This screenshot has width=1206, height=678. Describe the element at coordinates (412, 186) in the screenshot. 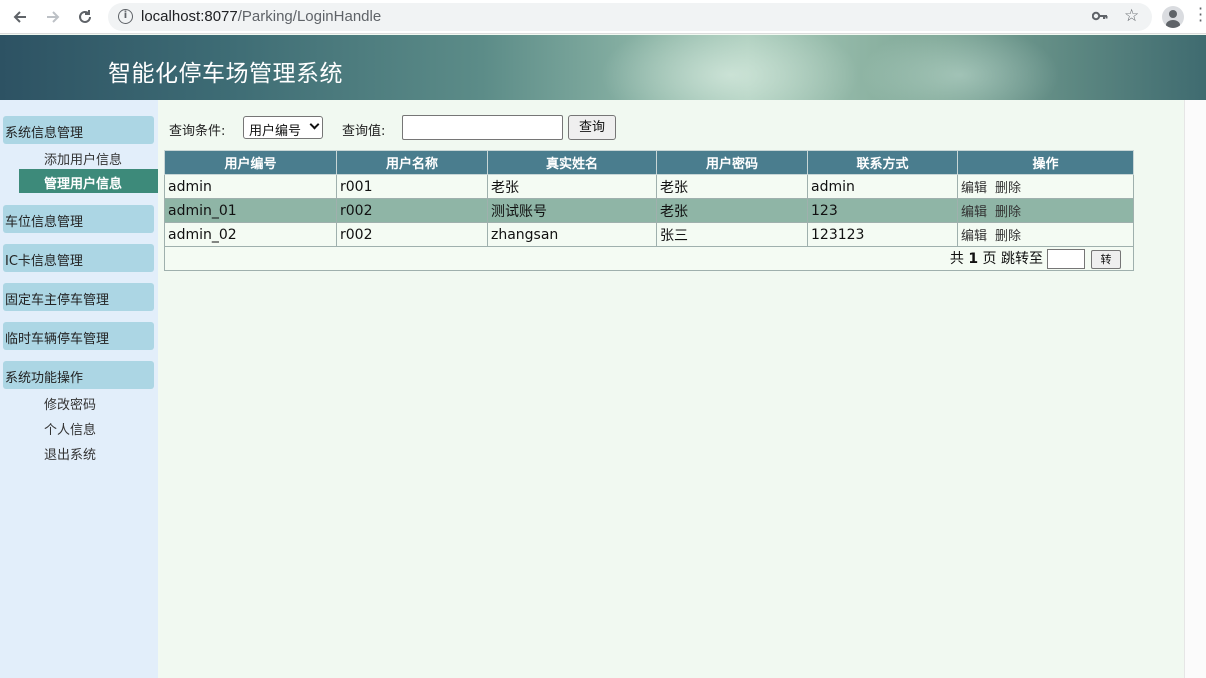

I see `cell-user-name: r001` at that location.